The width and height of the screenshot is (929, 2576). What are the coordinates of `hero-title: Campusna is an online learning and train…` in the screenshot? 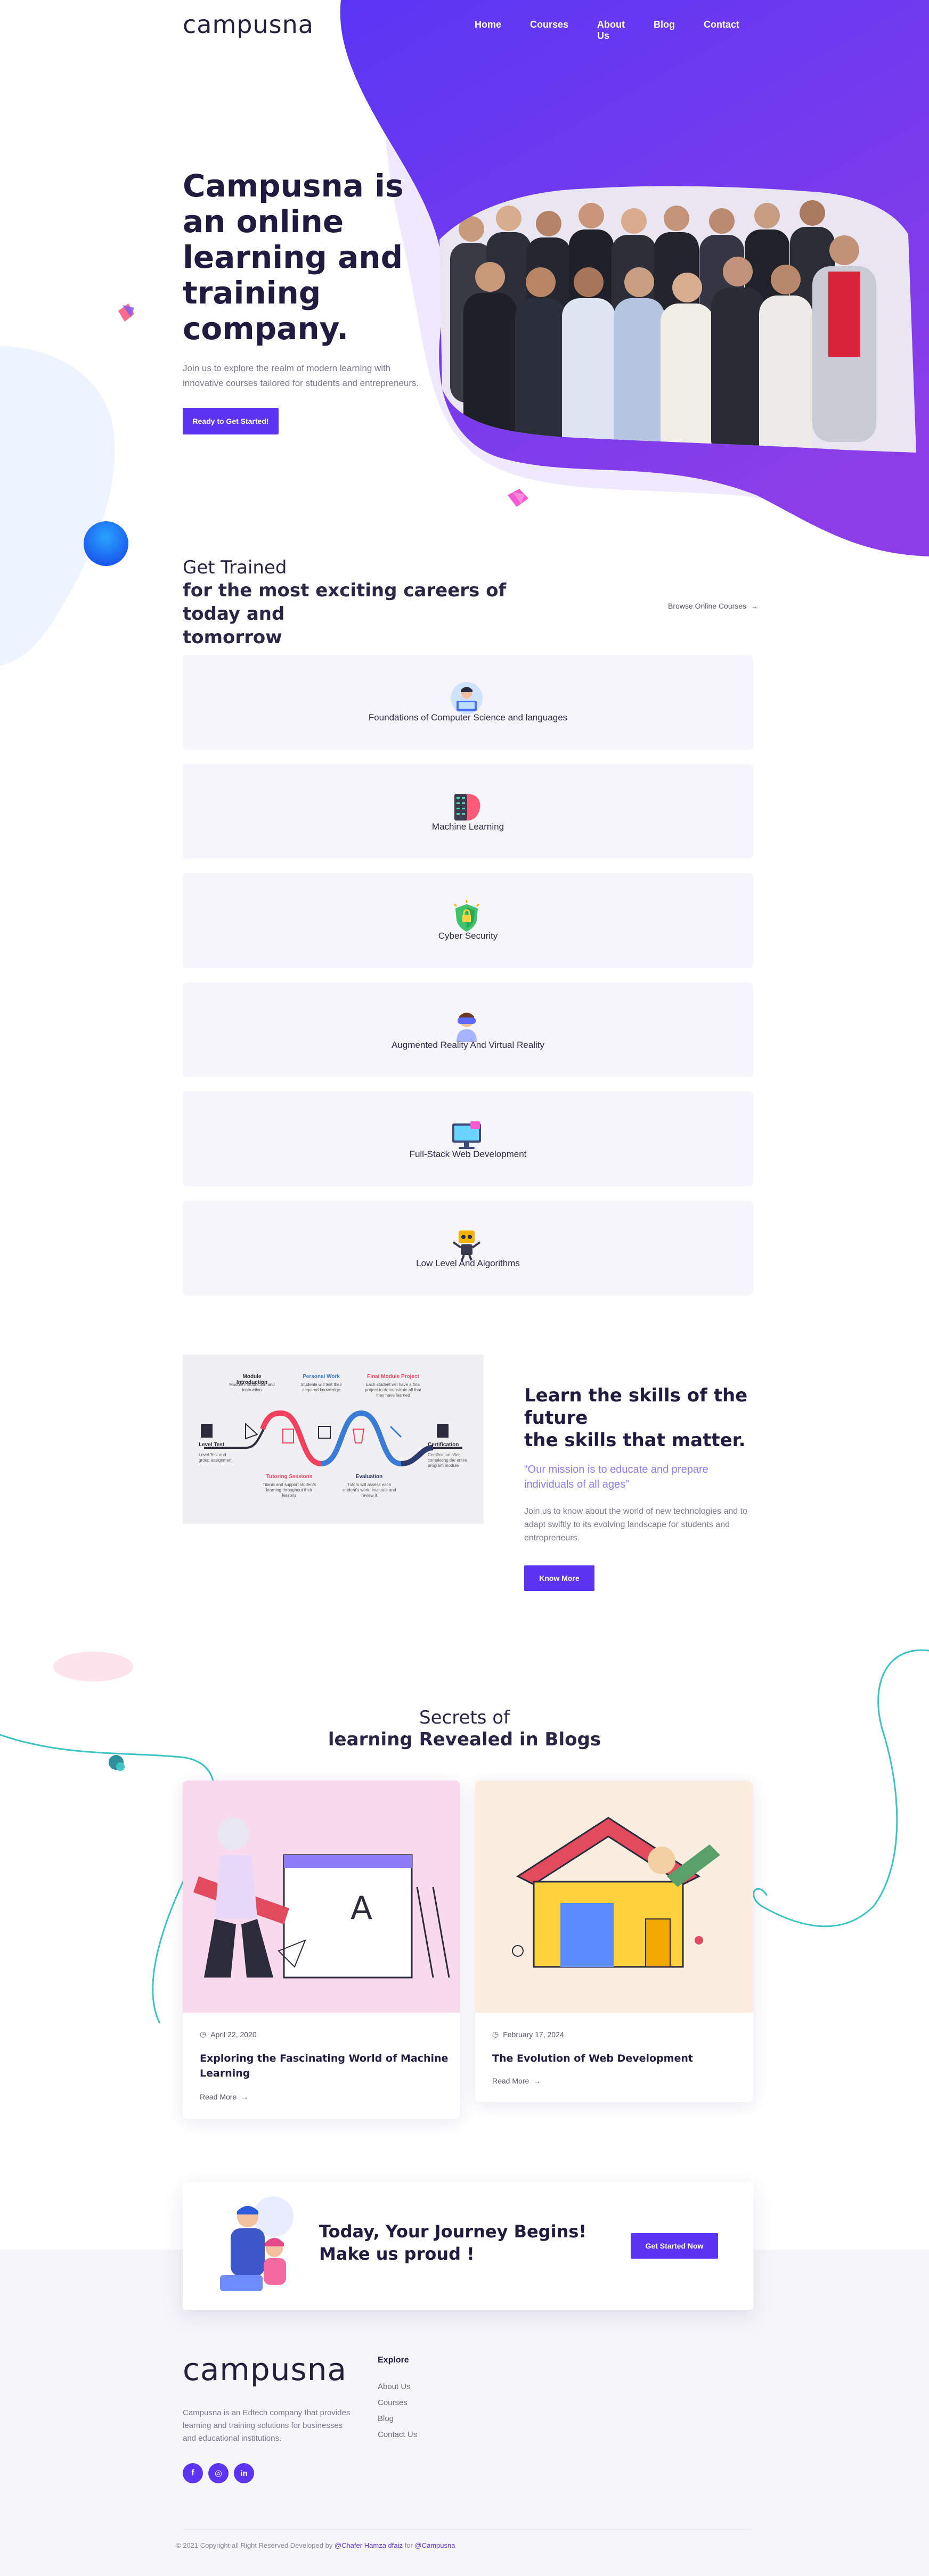 It's located at (321, 257).